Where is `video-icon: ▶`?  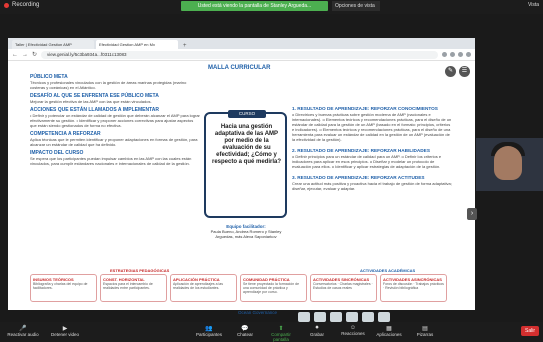
video-icon: ▶ is located at coordinates (65, 329).